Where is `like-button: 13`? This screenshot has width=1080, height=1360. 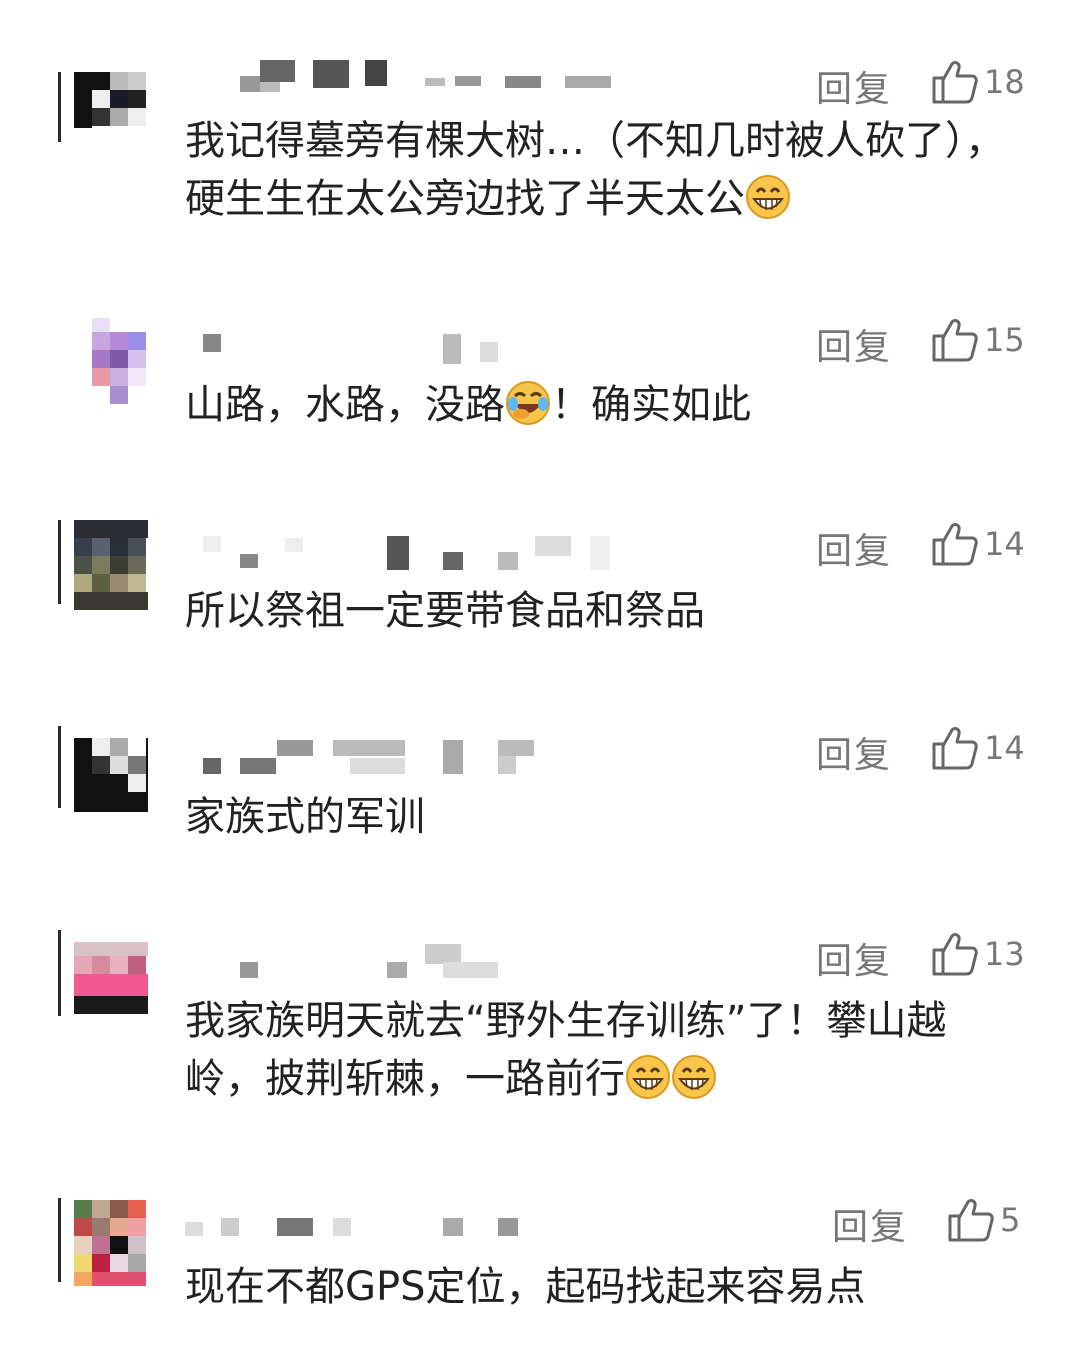 like-button: 13 is located at coordinates (978, 954).